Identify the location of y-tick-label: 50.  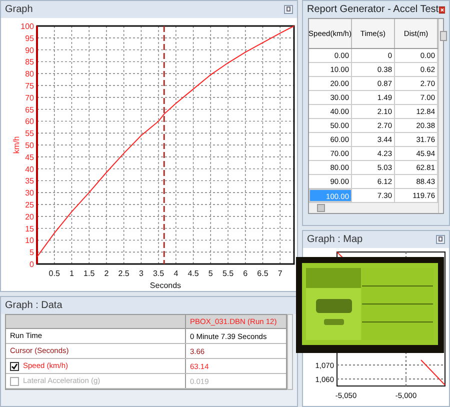
(29, 145).